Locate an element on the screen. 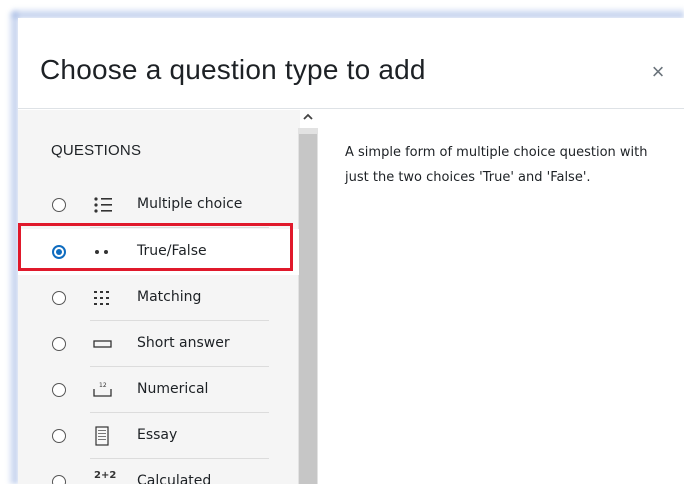 The height and width of the screenshot is (484, 684). numerical-icon-text: 12 is located at coordinates (103, 385).